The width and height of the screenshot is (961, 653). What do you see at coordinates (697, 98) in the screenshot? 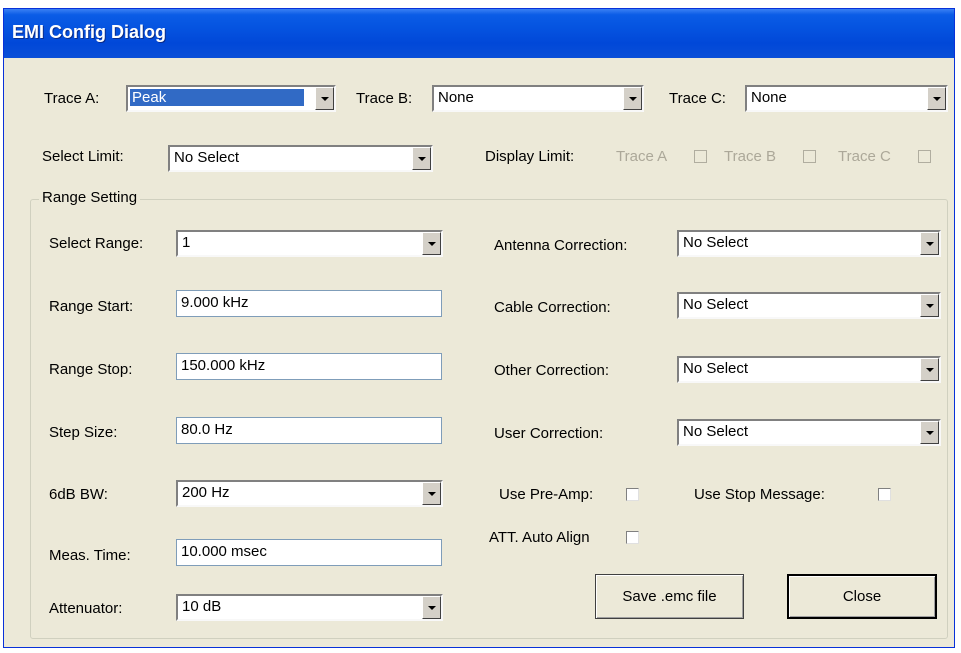
I see `trace-c-label: Trace C:` at bounding box center [697, 98].